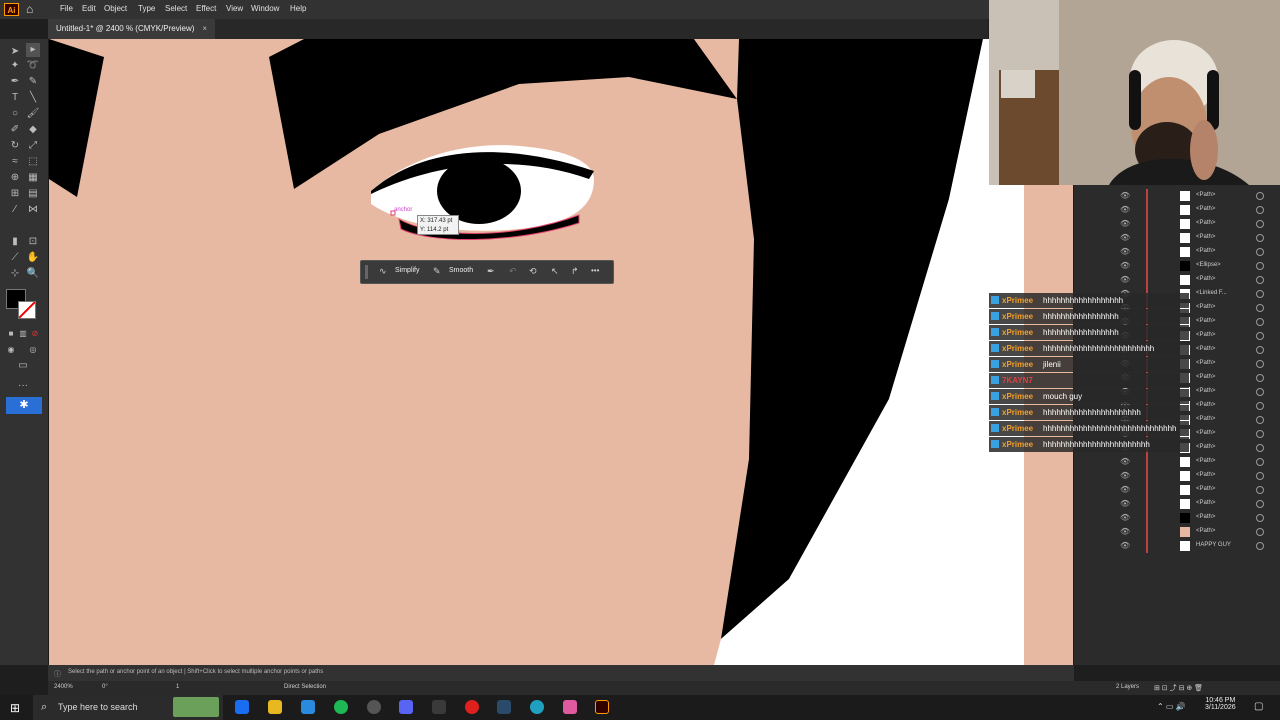 This screenshot has height=720, width=1280. I want to click on eyedropper-icon: ⁄, so click(15, 210).